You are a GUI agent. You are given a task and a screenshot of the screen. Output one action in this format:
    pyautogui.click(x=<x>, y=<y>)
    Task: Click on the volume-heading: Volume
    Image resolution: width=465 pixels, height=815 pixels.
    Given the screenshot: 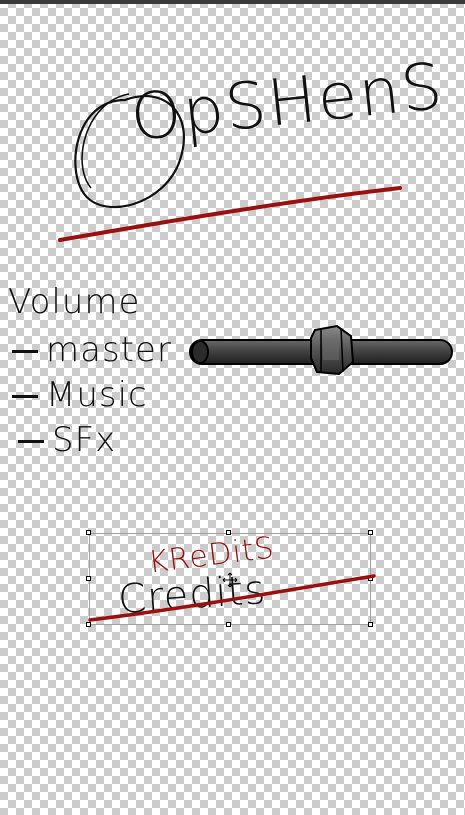 What is the action you would take?
    pyautogui.click(x=74, y=302)
    